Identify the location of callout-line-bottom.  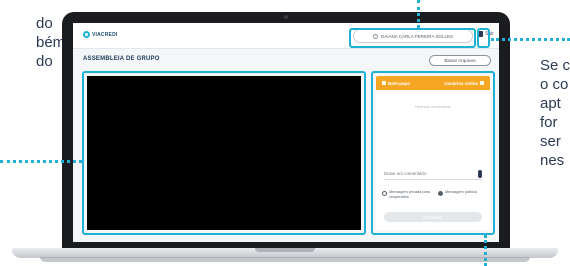
(485, 250).